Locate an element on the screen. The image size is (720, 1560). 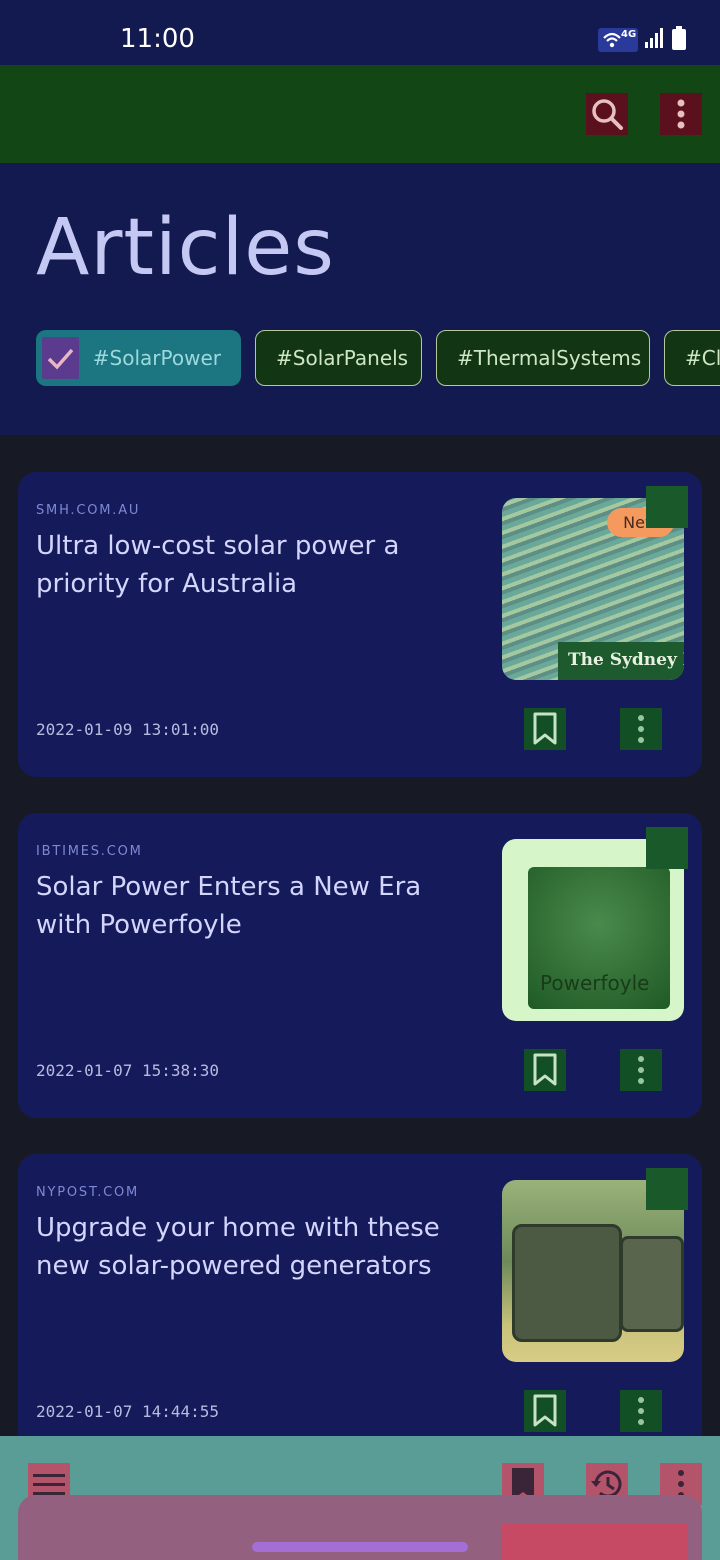
thumbnail-caption: The Sydney Morn is located at coordinates (626, 660).